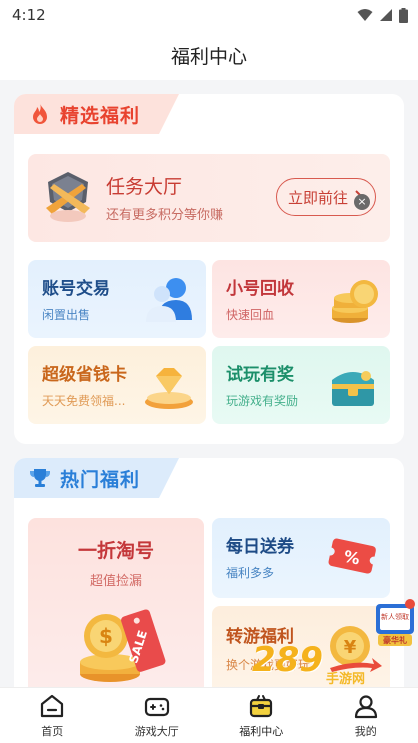 This screenshot has height=743, width=418. Describe the element at coordinates (40, 113) in the screenshot. I see `flame-icon` at that location.